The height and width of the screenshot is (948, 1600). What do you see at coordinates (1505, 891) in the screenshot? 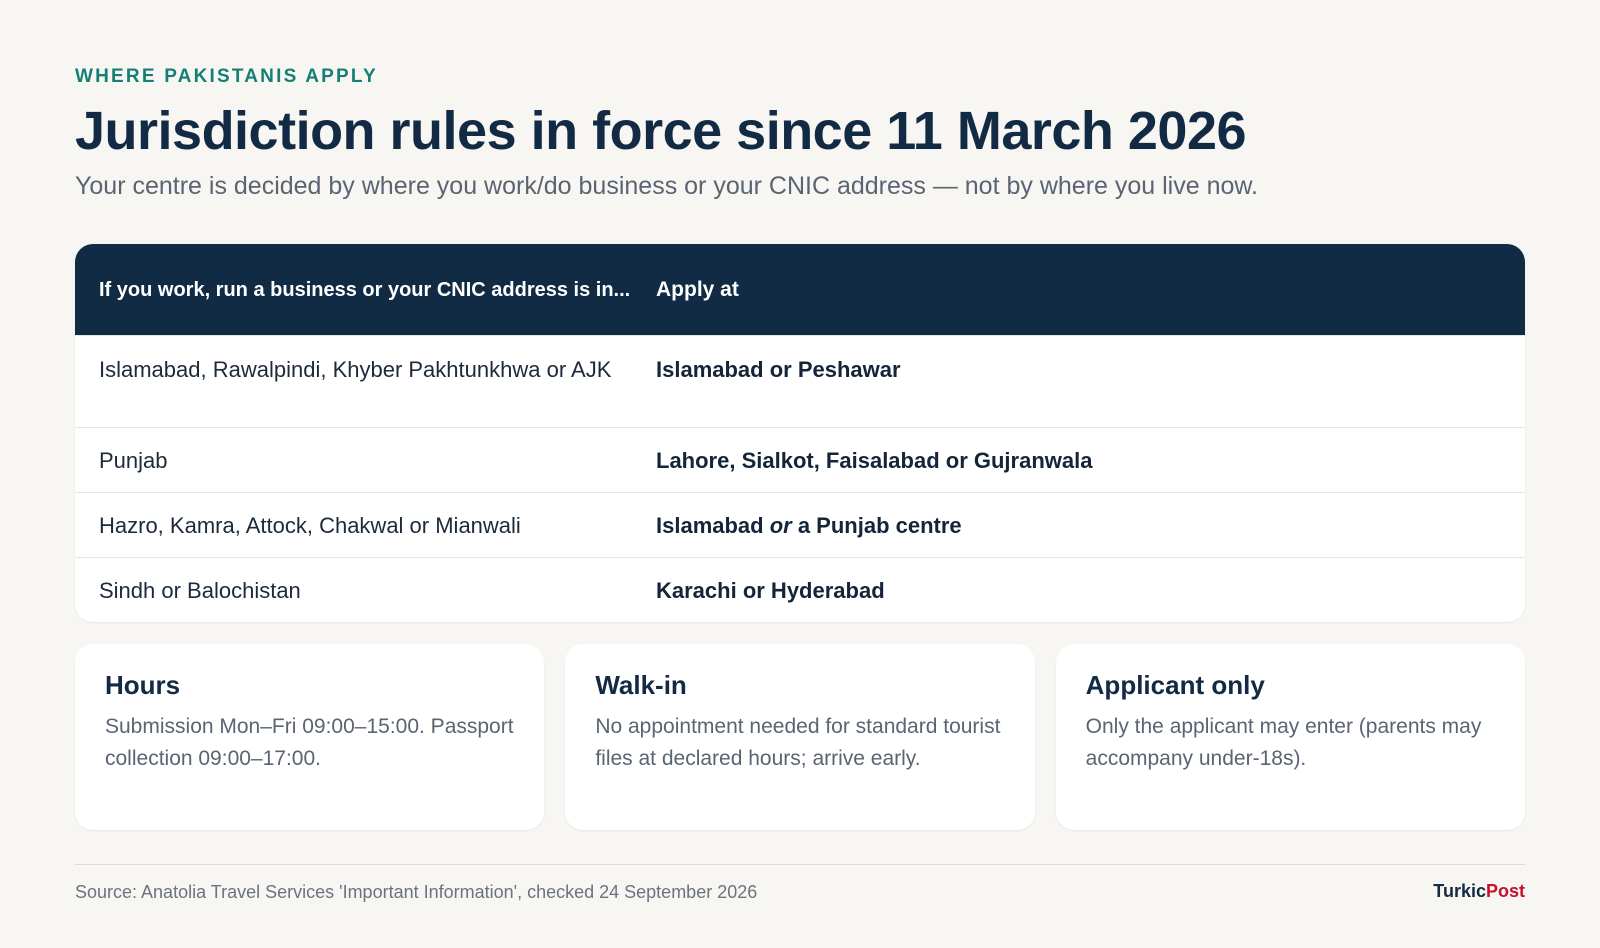
I see `brand-part: Post` at bounding box center [1505, 891].